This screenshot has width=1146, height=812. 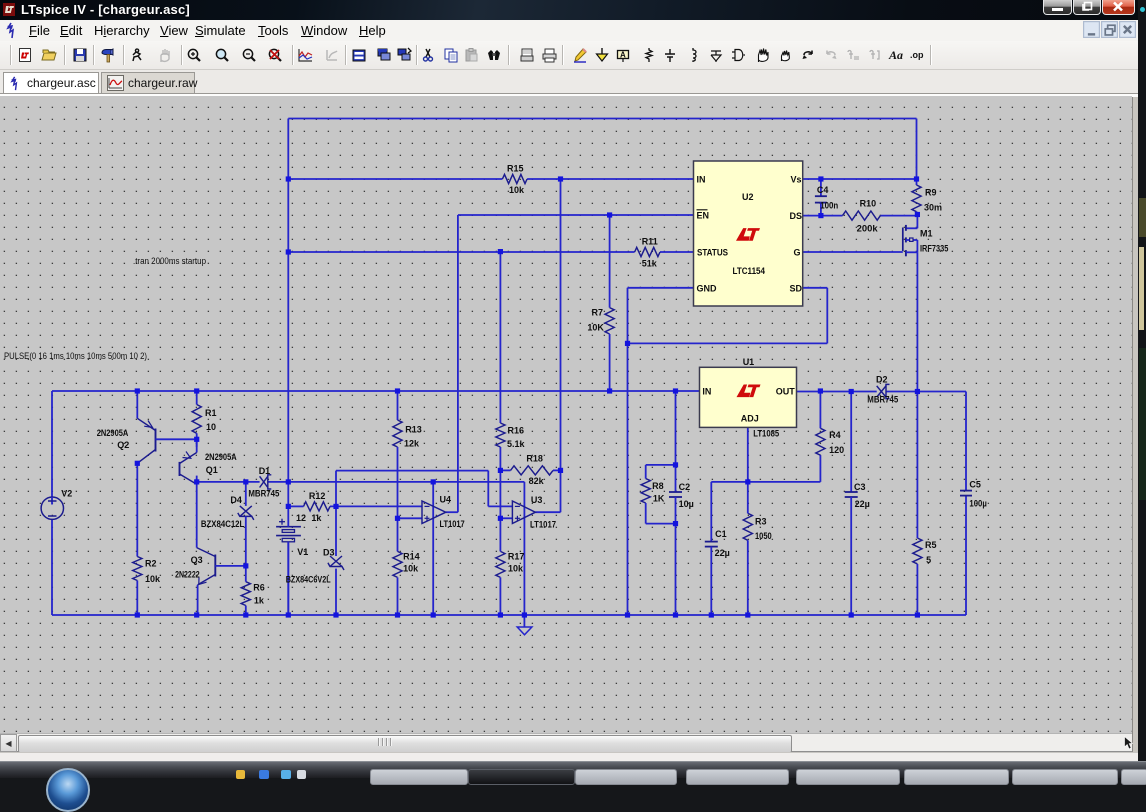 What do you see at coordinates (516, 430) in the screenshot?
I see `svg-text: R16` at bounding box center [516, 430].